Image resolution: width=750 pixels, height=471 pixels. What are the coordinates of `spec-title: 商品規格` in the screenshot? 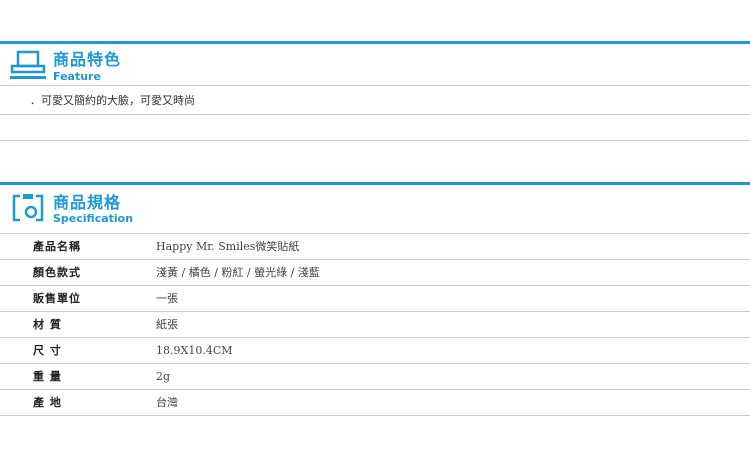 It's located at (87, 202).